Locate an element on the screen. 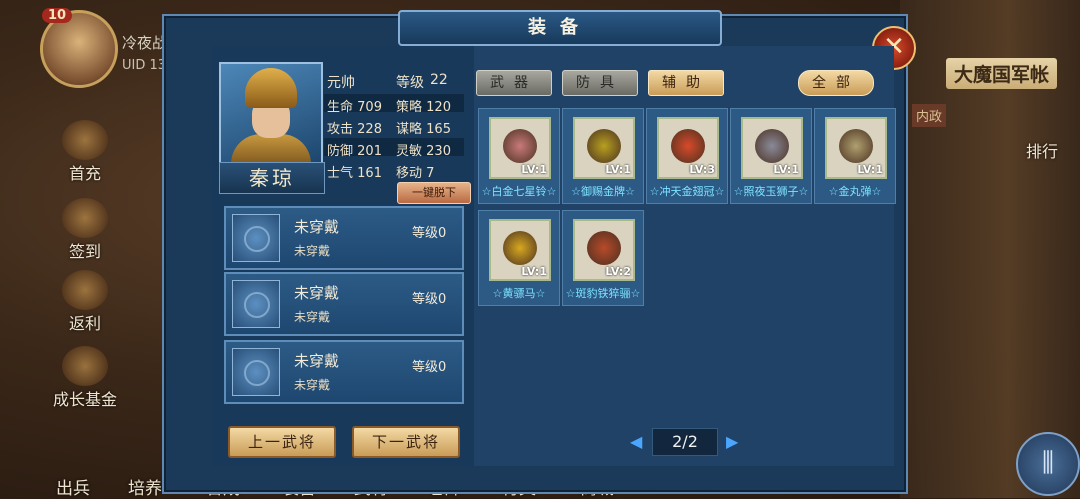 This screenshot has height=499, width=1080. inventory-item: LV:3 ☆冲天金翅冠☆ is located at coordinates (687, 156).